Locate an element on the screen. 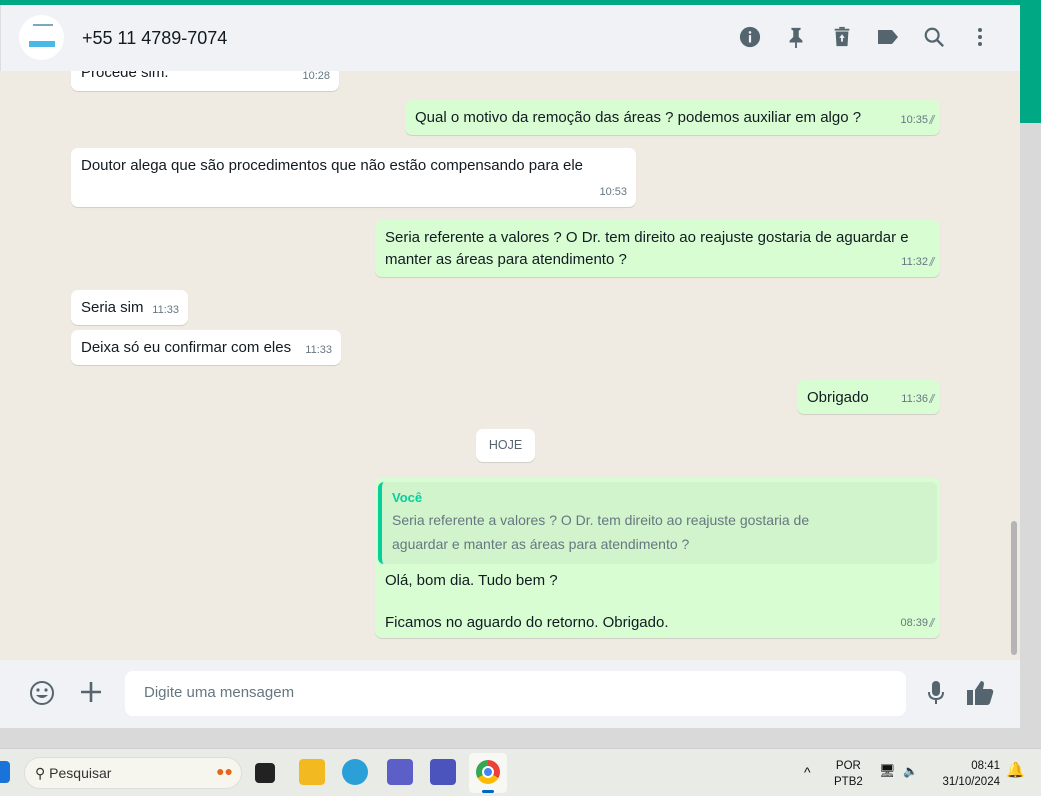  message-text: Olá, bom dia. Tudo bem ? is located at coordinates (471, 580).